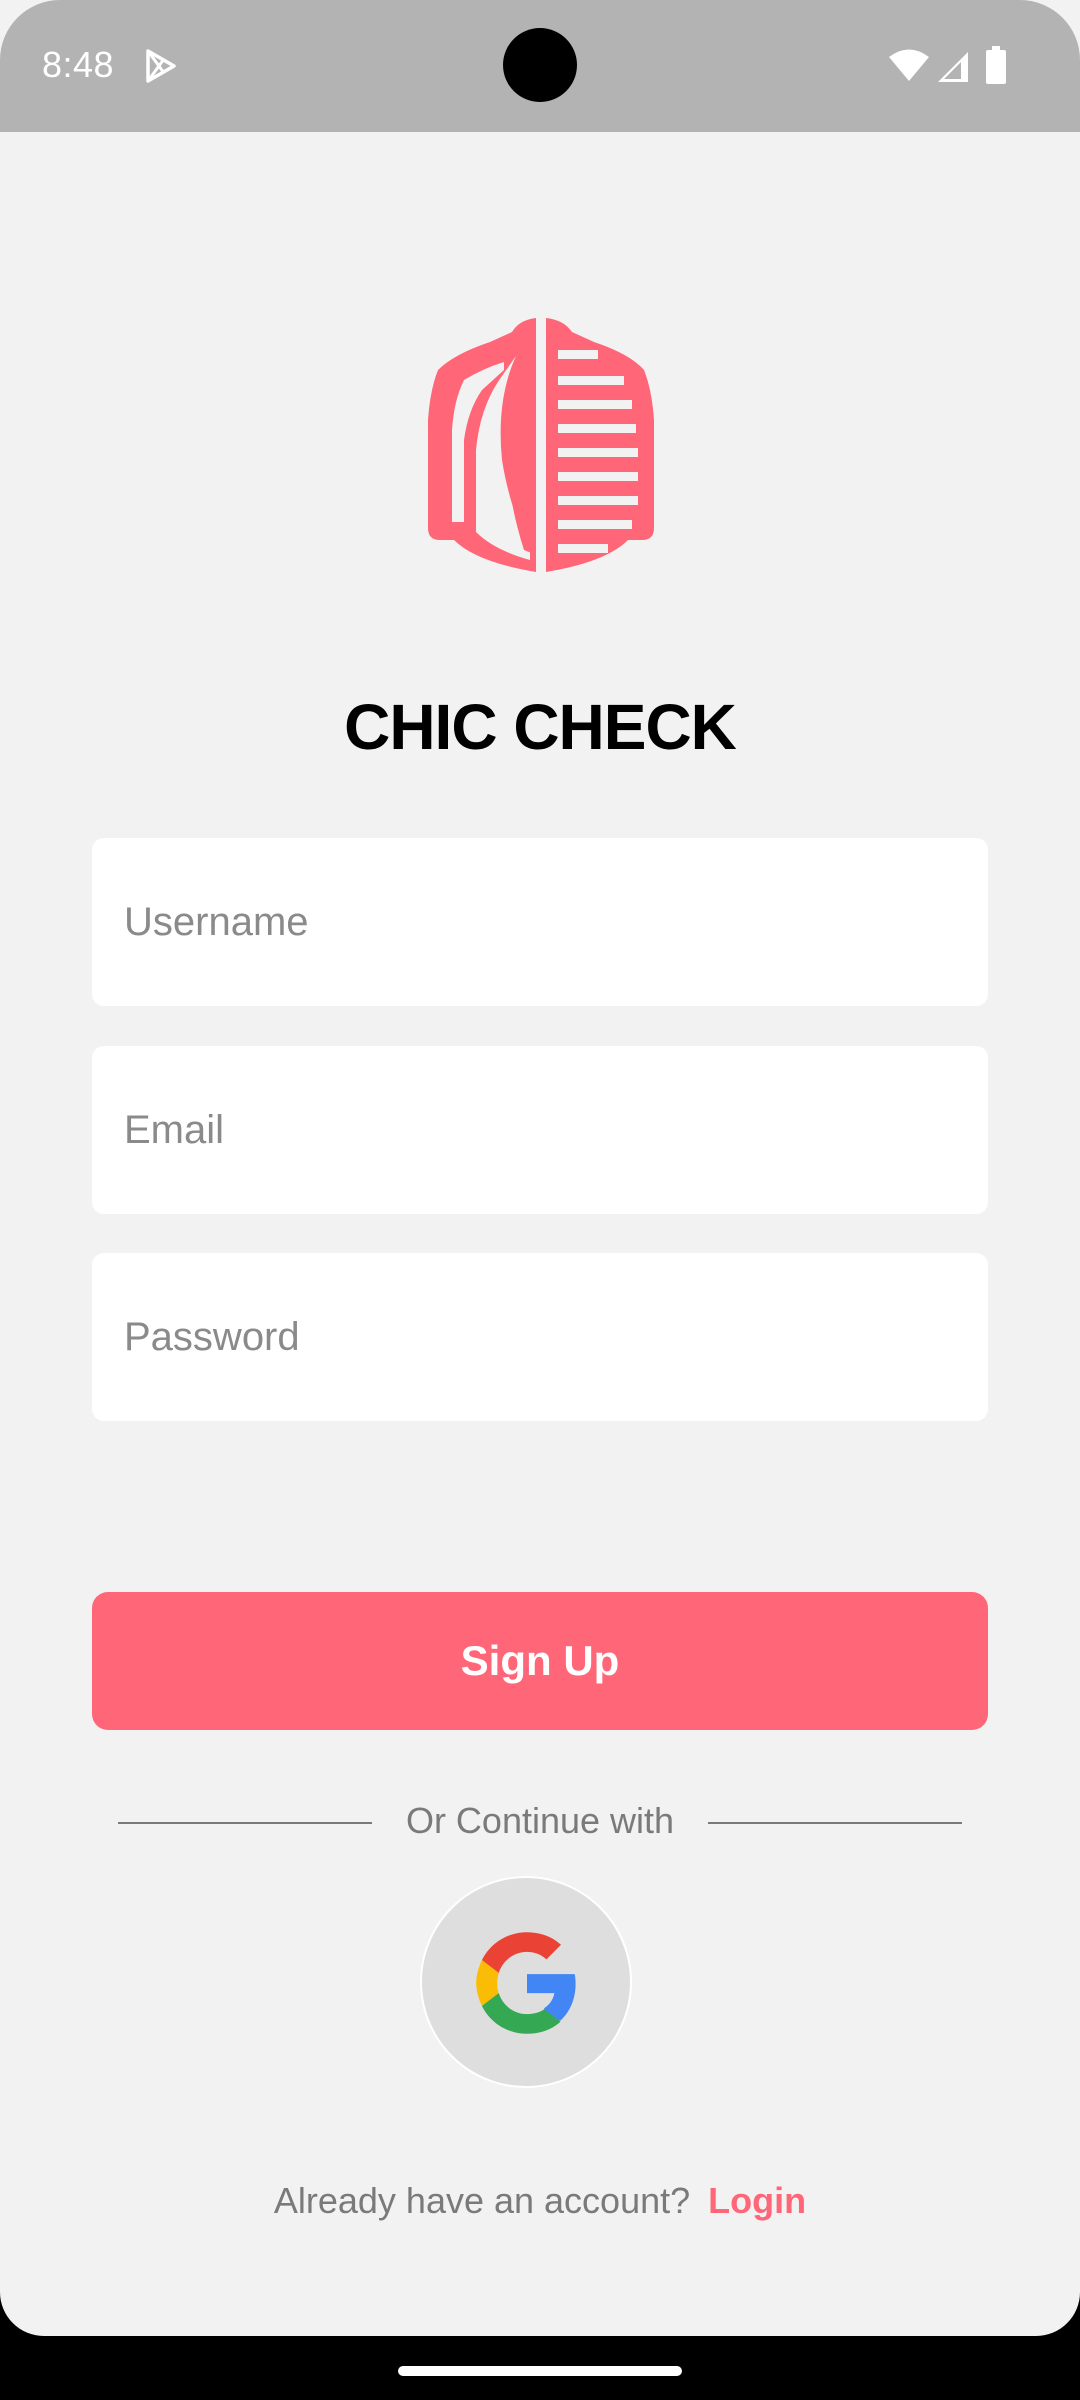 This screenshot has height=2400, width=1080. I want to click on battery-icon, so click(996, 65).